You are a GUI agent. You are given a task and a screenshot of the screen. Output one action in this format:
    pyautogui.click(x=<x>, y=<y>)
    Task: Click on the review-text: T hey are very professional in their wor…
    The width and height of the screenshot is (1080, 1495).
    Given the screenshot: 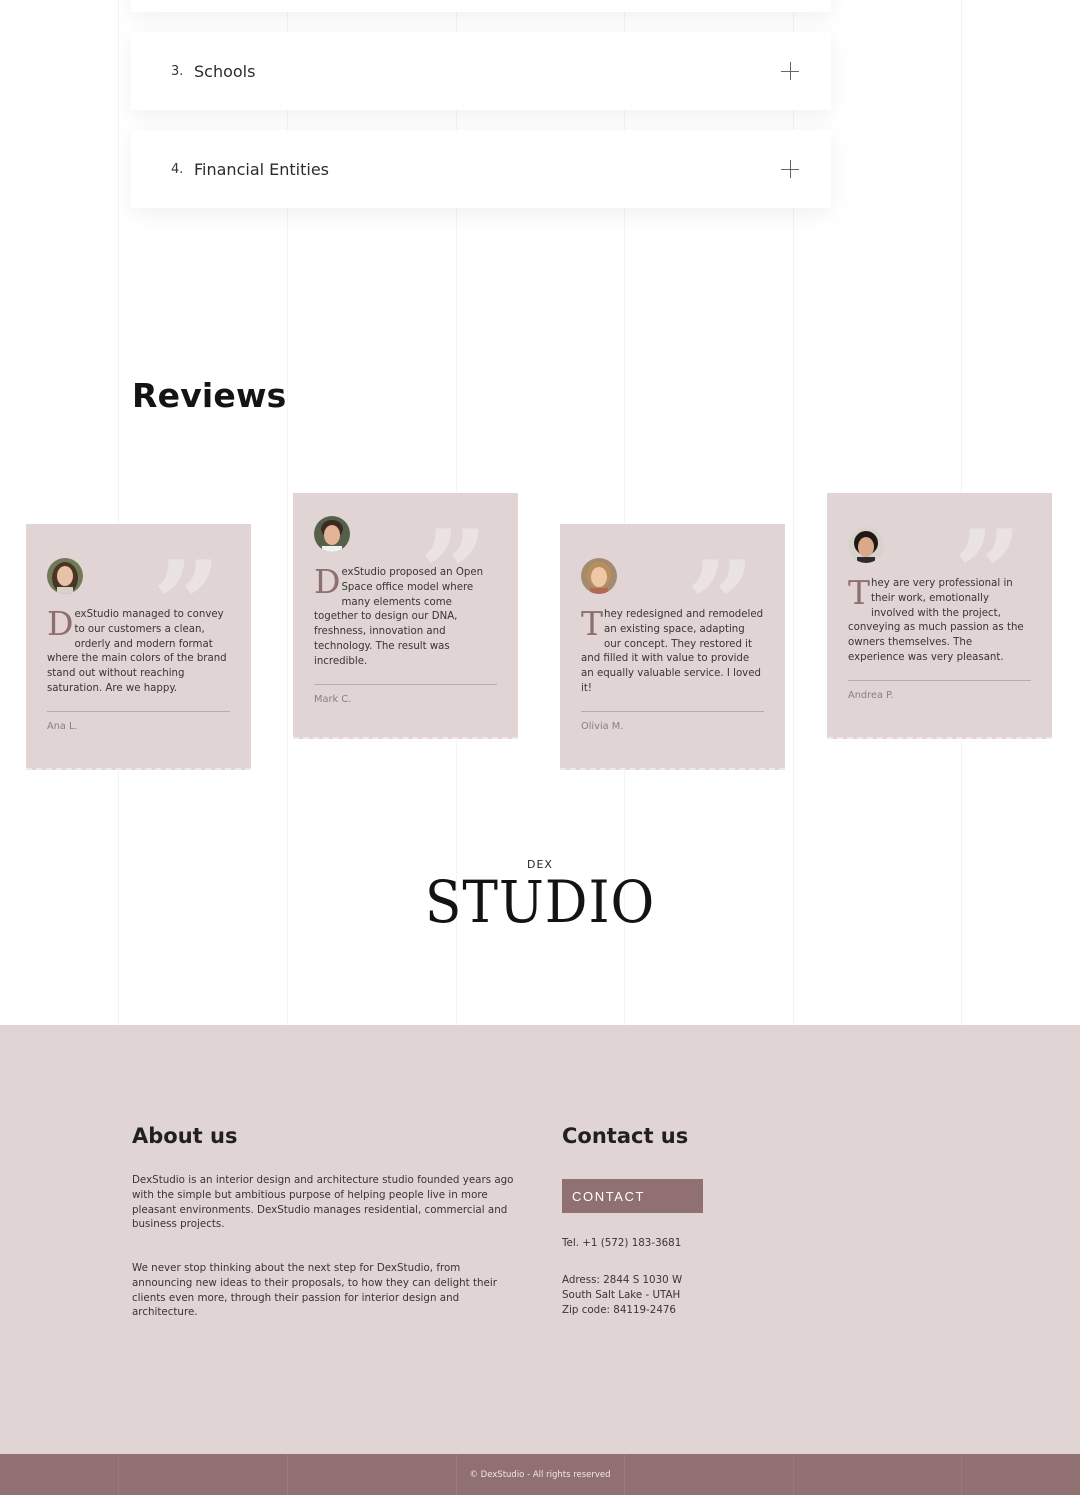 What is the action you would take?
    pyautogui.click(x=939, y=619)
    